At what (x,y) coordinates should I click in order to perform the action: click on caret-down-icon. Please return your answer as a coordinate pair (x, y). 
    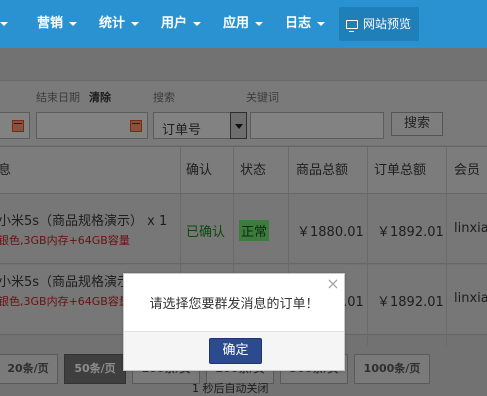
    Looking at the image, I should click on (239, 126).